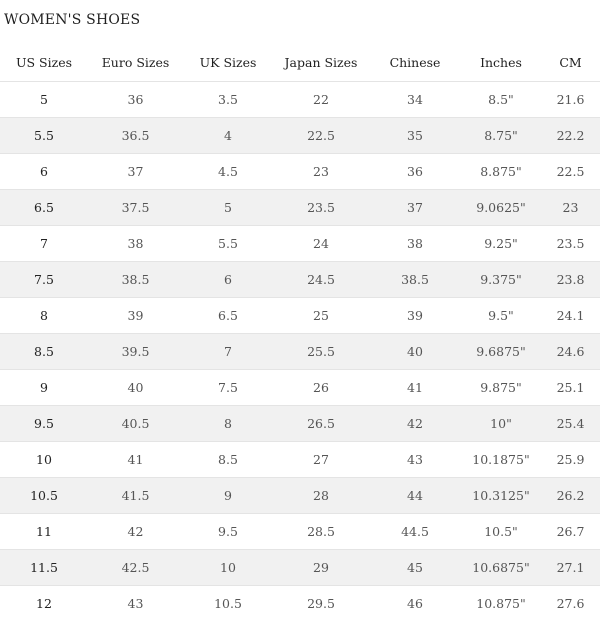 The image size is (600, 620). I want to click on japan-size-cell: 26, so click(321, 388).